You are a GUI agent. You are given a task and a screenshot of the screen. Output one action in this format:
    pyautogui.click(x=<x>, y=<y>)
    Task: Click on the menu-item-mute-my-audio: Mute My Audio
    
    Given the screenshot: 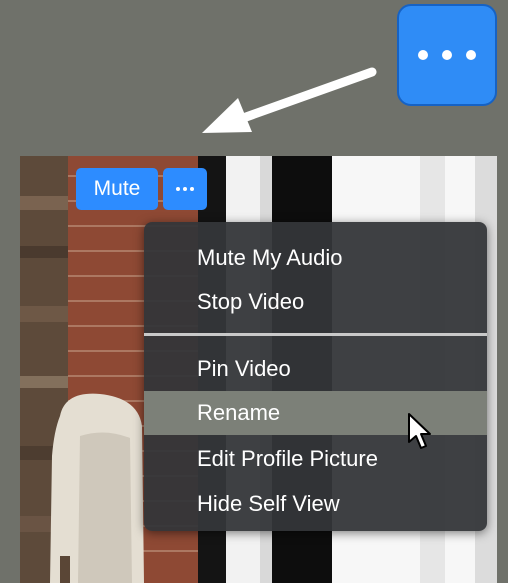 What is the action you would take?
    pyautogui.click(x=315, y=258)
    